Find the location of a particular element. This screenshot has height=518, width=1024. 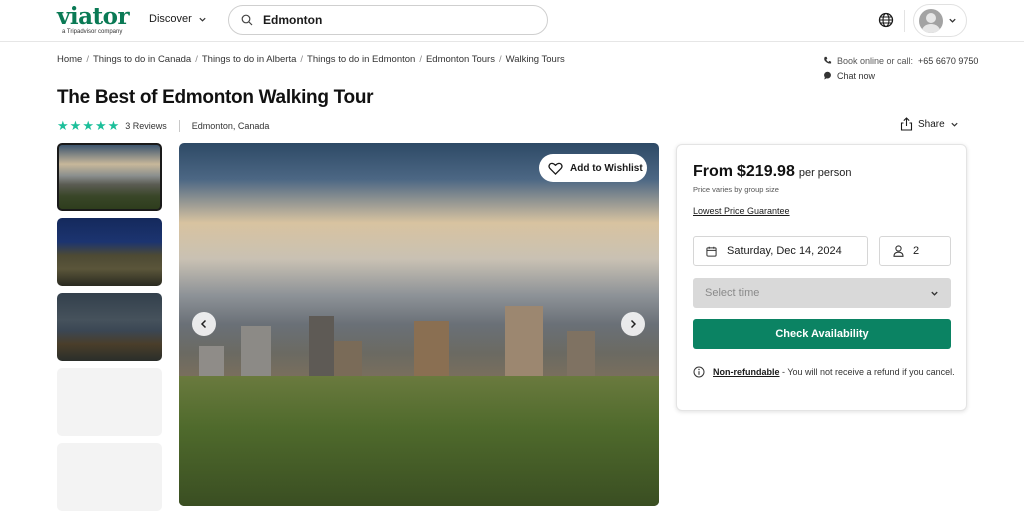

phone-row: Book online or call: +65 6670 9750 is located at coordinates (900, 60).